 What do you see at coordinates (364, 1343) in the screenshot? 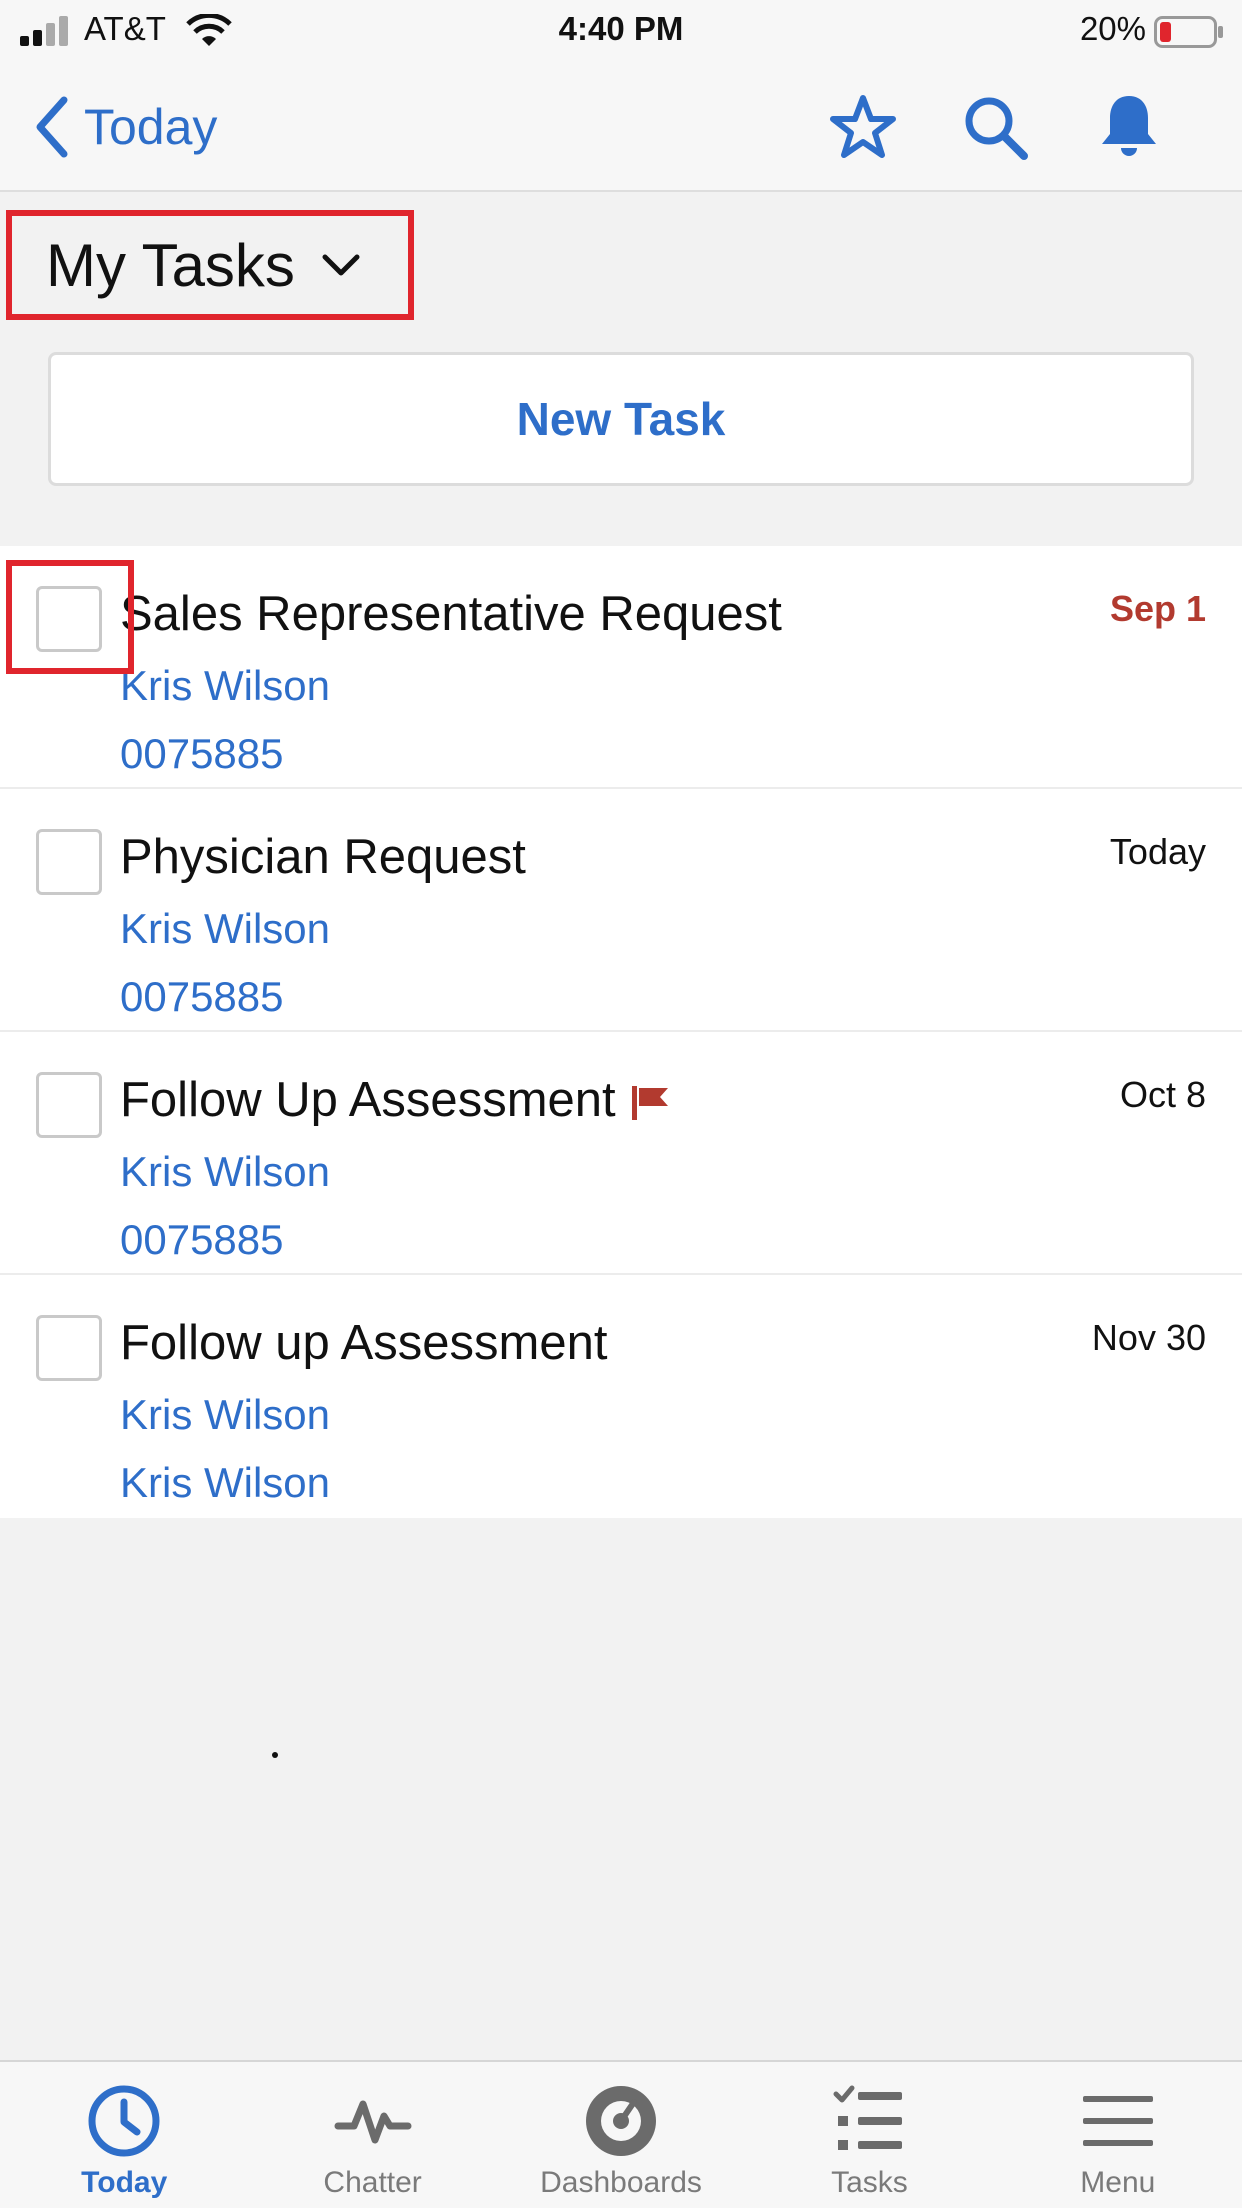
I see `task-title: Follow up Assessment` at bounding box center [364, 1343].